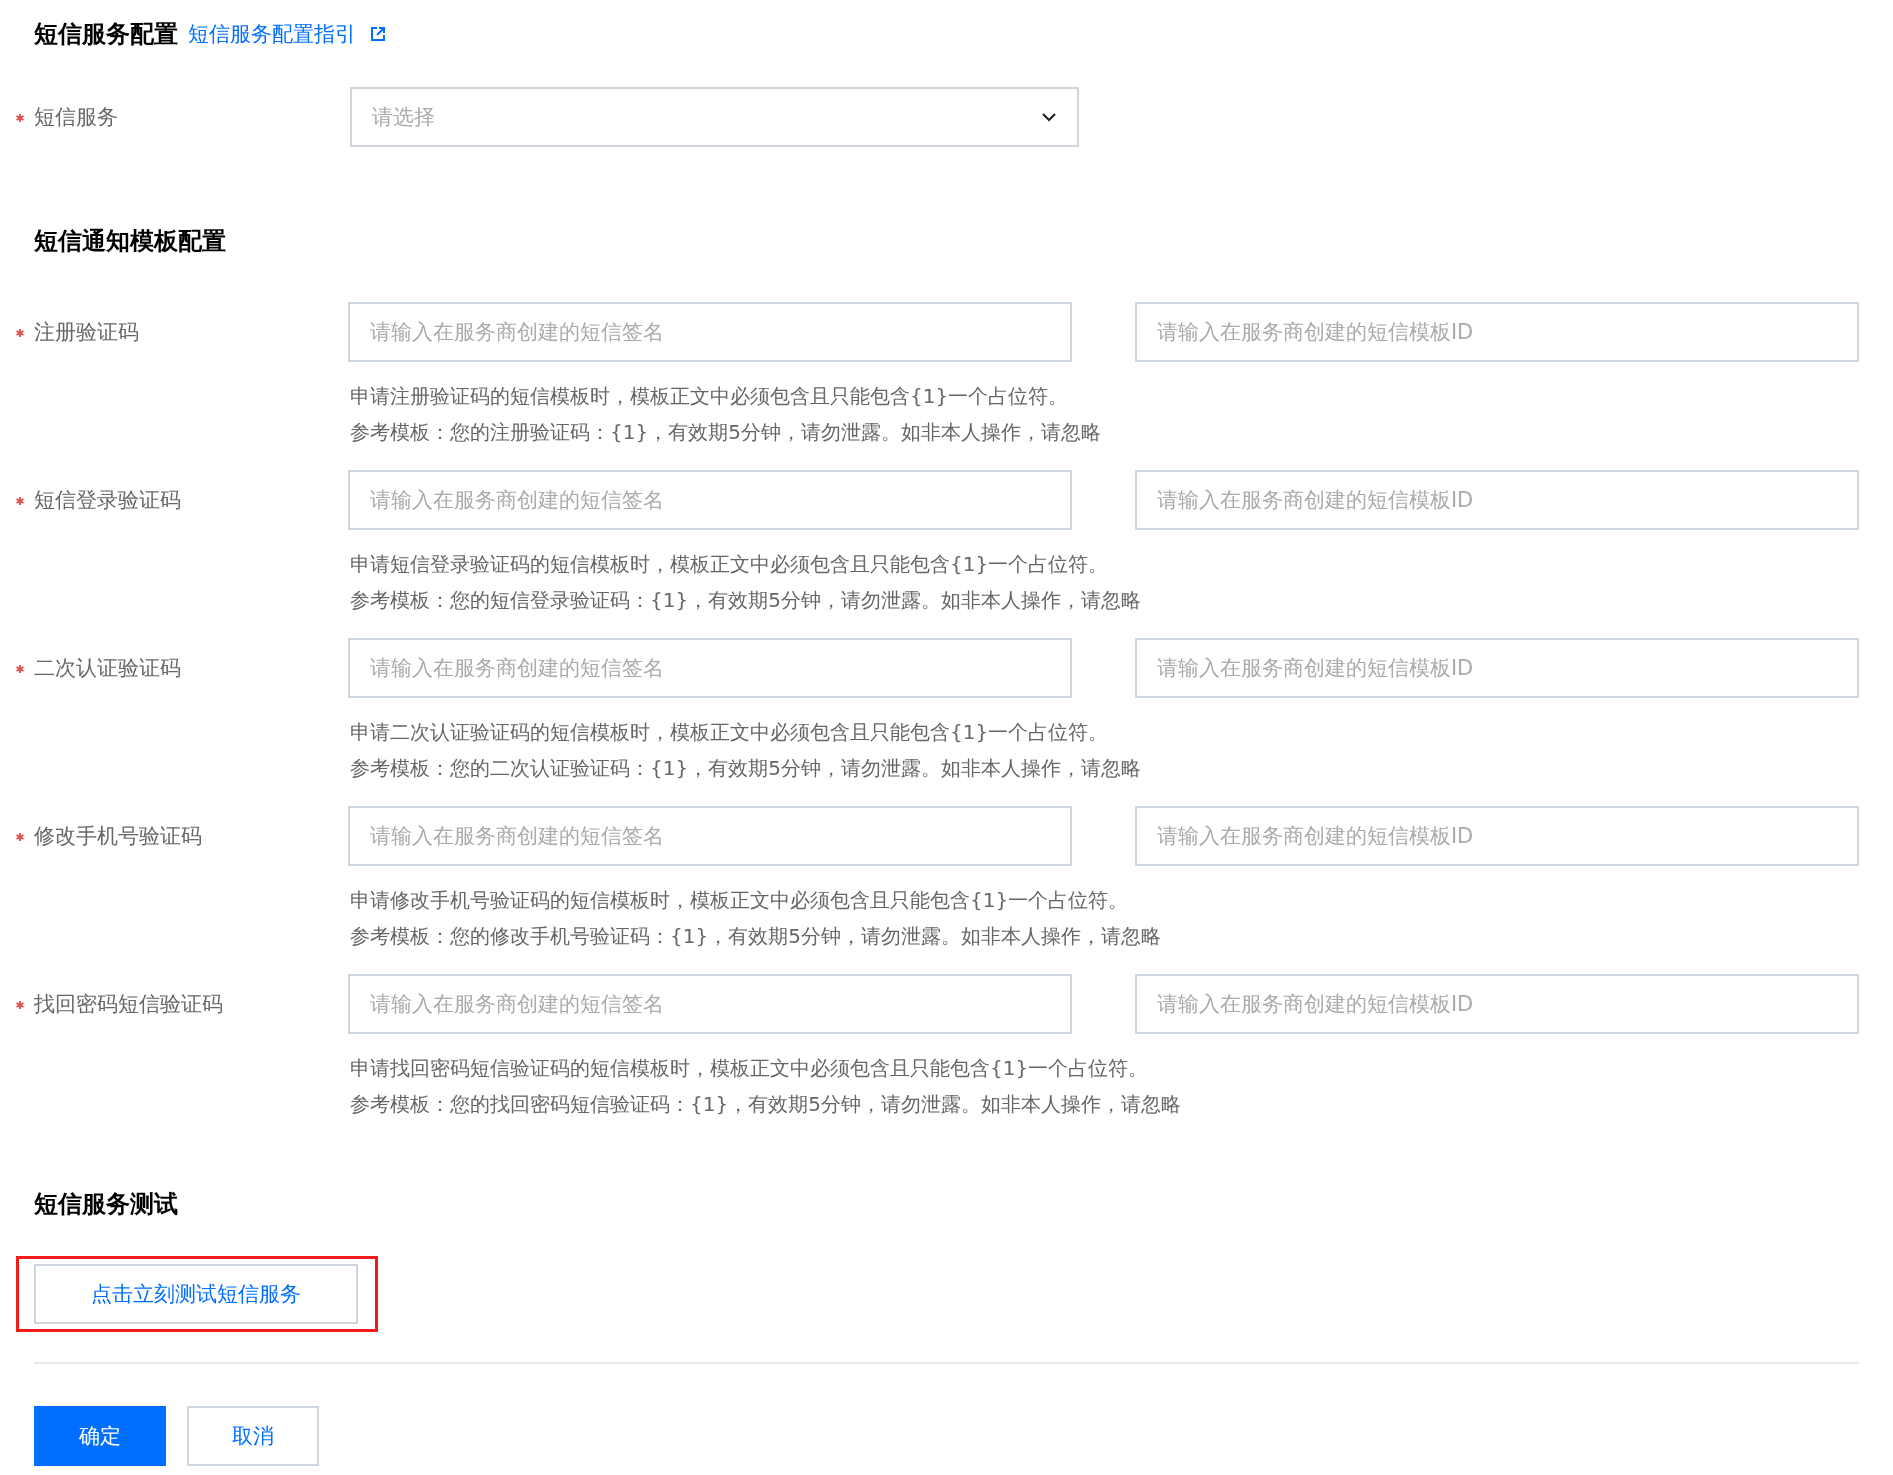 The width and height of the screenshot is (1893, 1475). What do you see at coordinates (106, 34) in the screenshot?
I see `section-title: 短信服务配置` at bounding box center [106, 34].